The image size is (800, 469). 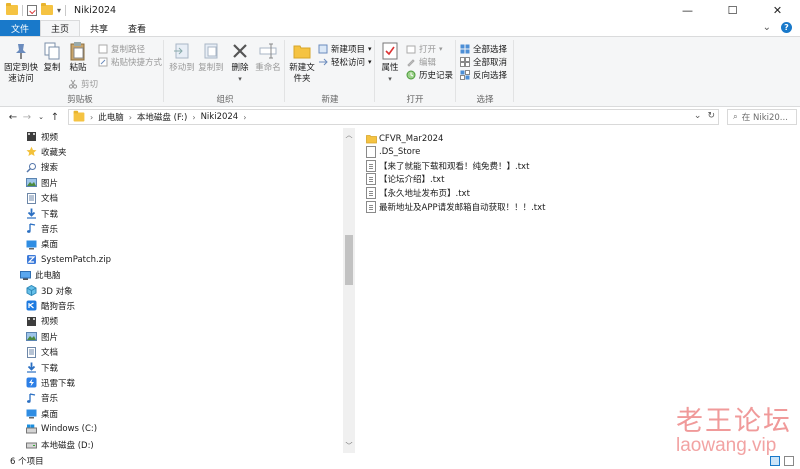 I want to click on nav-item: 3D 对象, so click(x=49, y=290).